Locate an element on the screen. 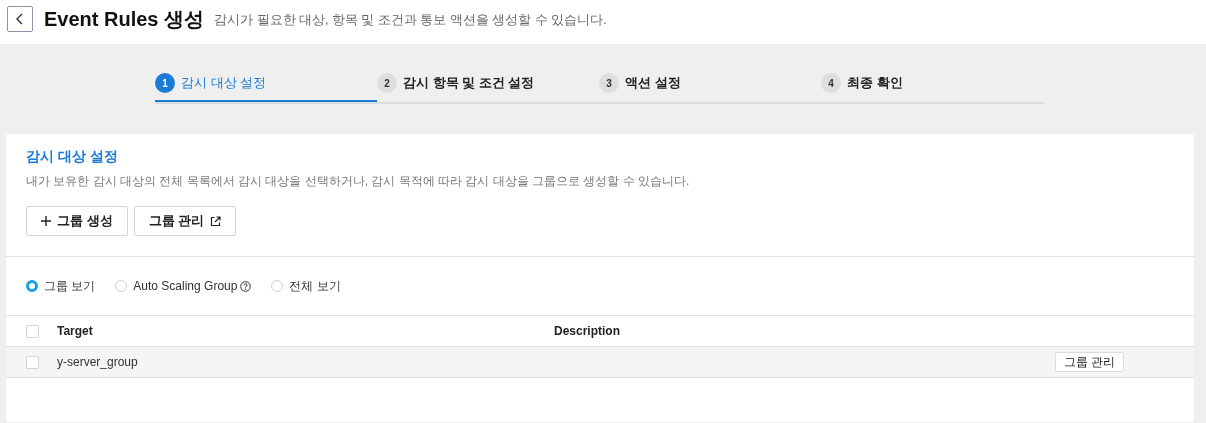 This screenshot has width=1206, height=423. table-cell-text: y-server_group is located at coordinates (98, 362).